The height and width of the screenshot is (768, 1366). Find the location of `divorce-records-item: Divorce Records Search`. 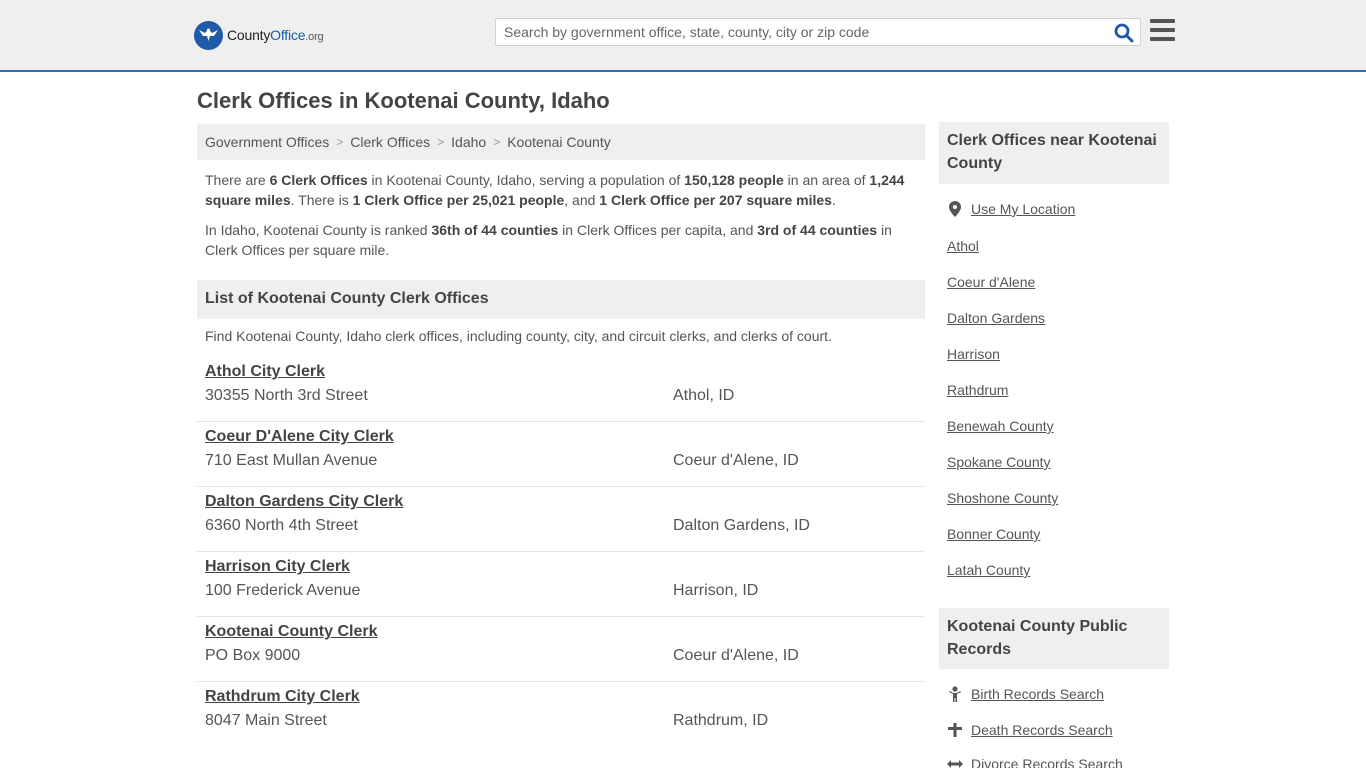

divorce-records-item: Divorce Records Search is located at coordinates (1035, 762).